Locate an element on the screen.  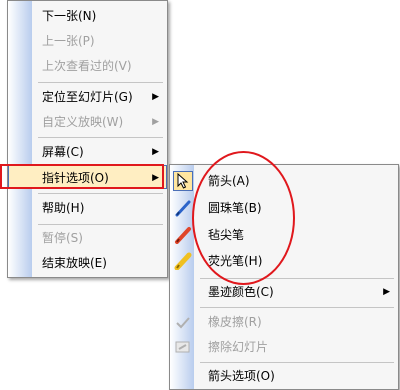
annotation-highlight-ellipse is located at coordinates (243, 218).